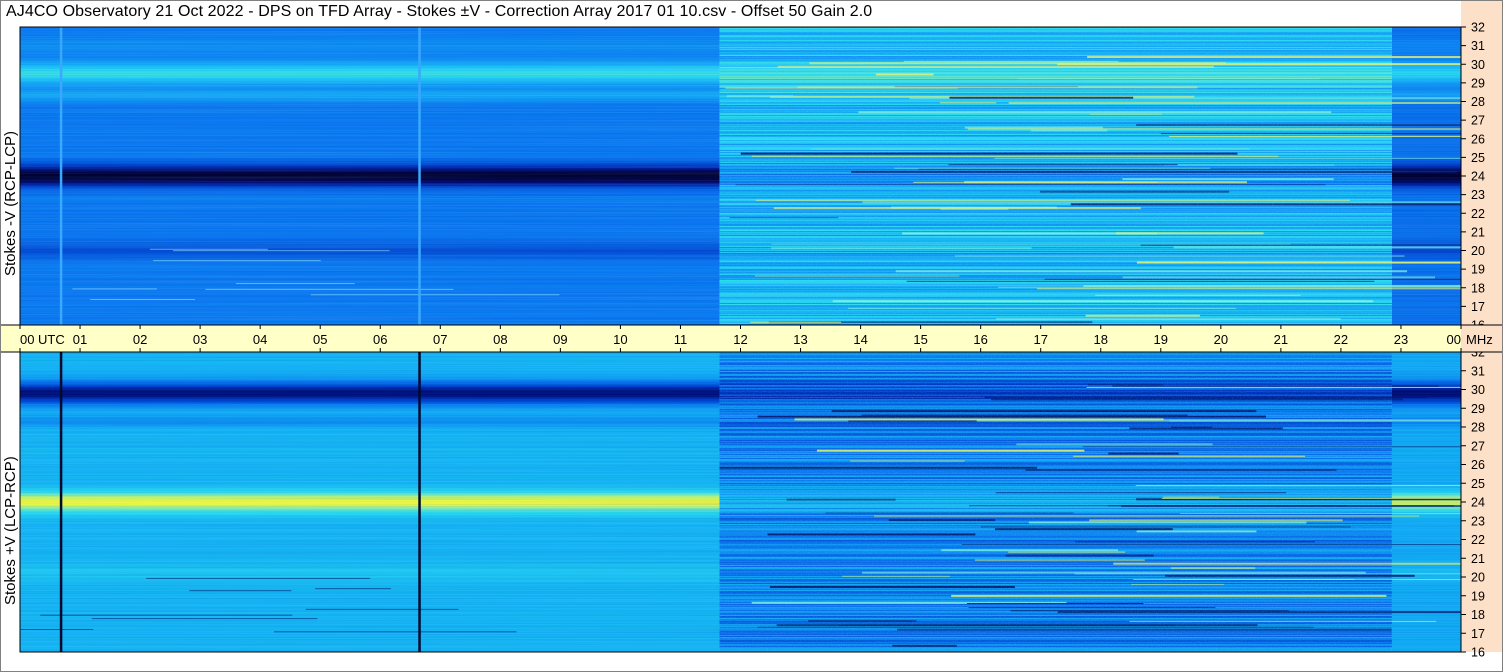 This screenshot has width=1503, height=672. What do you see at coordinates (1481, 166) in the screenshot?
I see `top-freq-axis: 1617181920212223242526272829303132` at bounding box center [1481, 166].